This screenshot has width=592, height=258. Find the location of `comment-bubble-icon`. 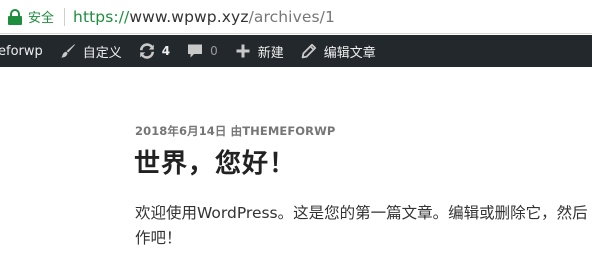

comment-bubble-icon is located at coordinates (195, 51).